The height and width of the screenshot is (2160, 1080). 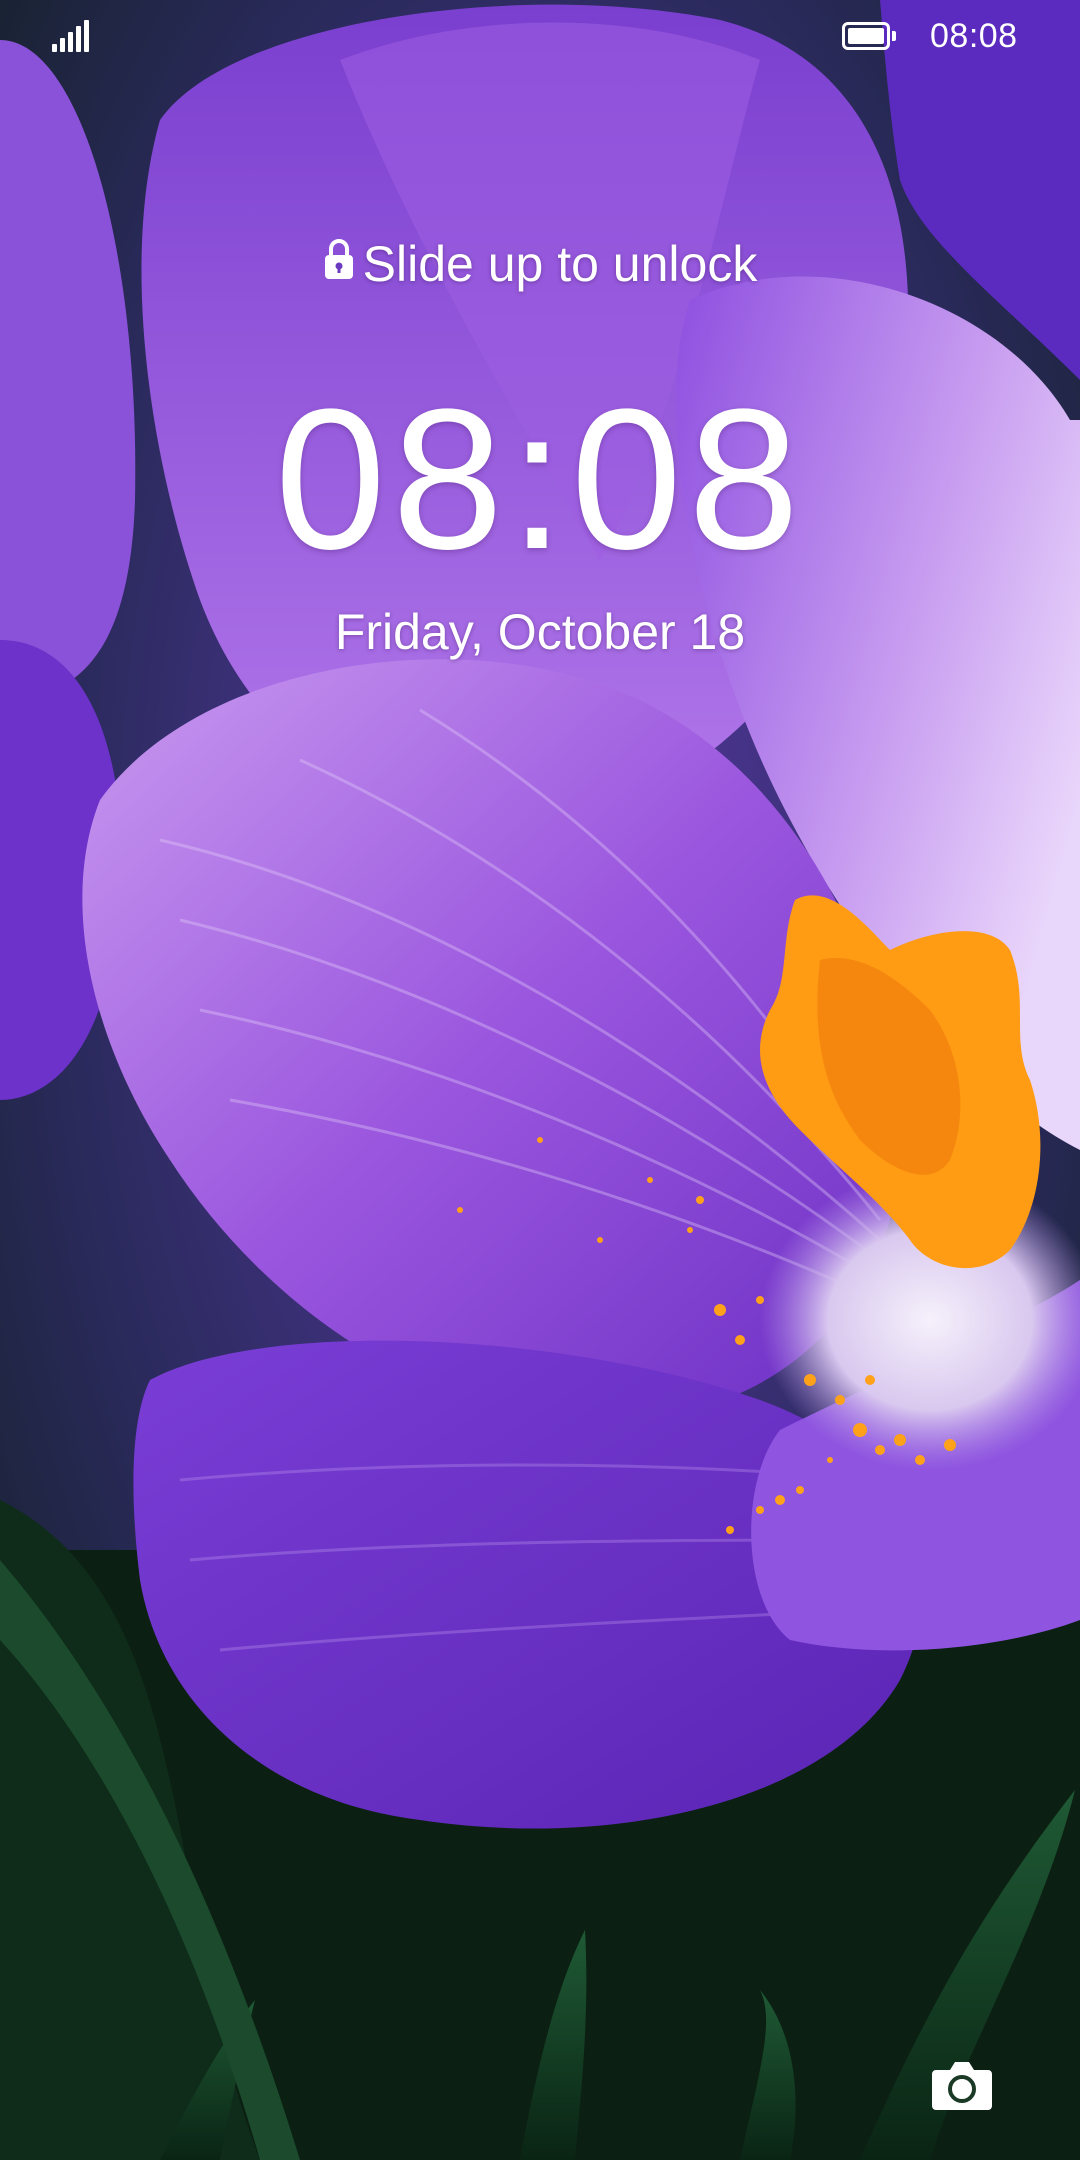 What do you see at coordinates (72, 36) in the screenshot?
I see `signal-strength-icon` at bounding box center [72, 36].